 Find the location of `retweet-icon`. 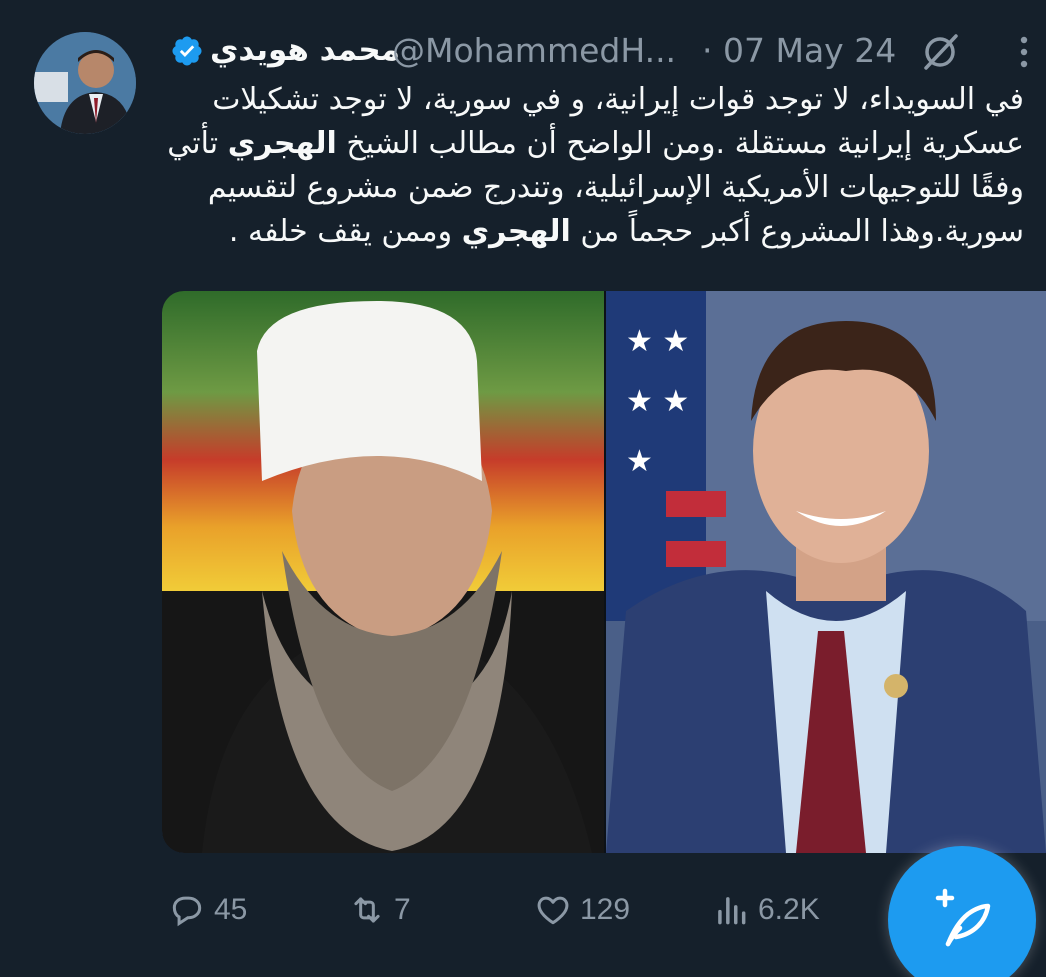

retweet-icon is located at coordinates (367, 910).